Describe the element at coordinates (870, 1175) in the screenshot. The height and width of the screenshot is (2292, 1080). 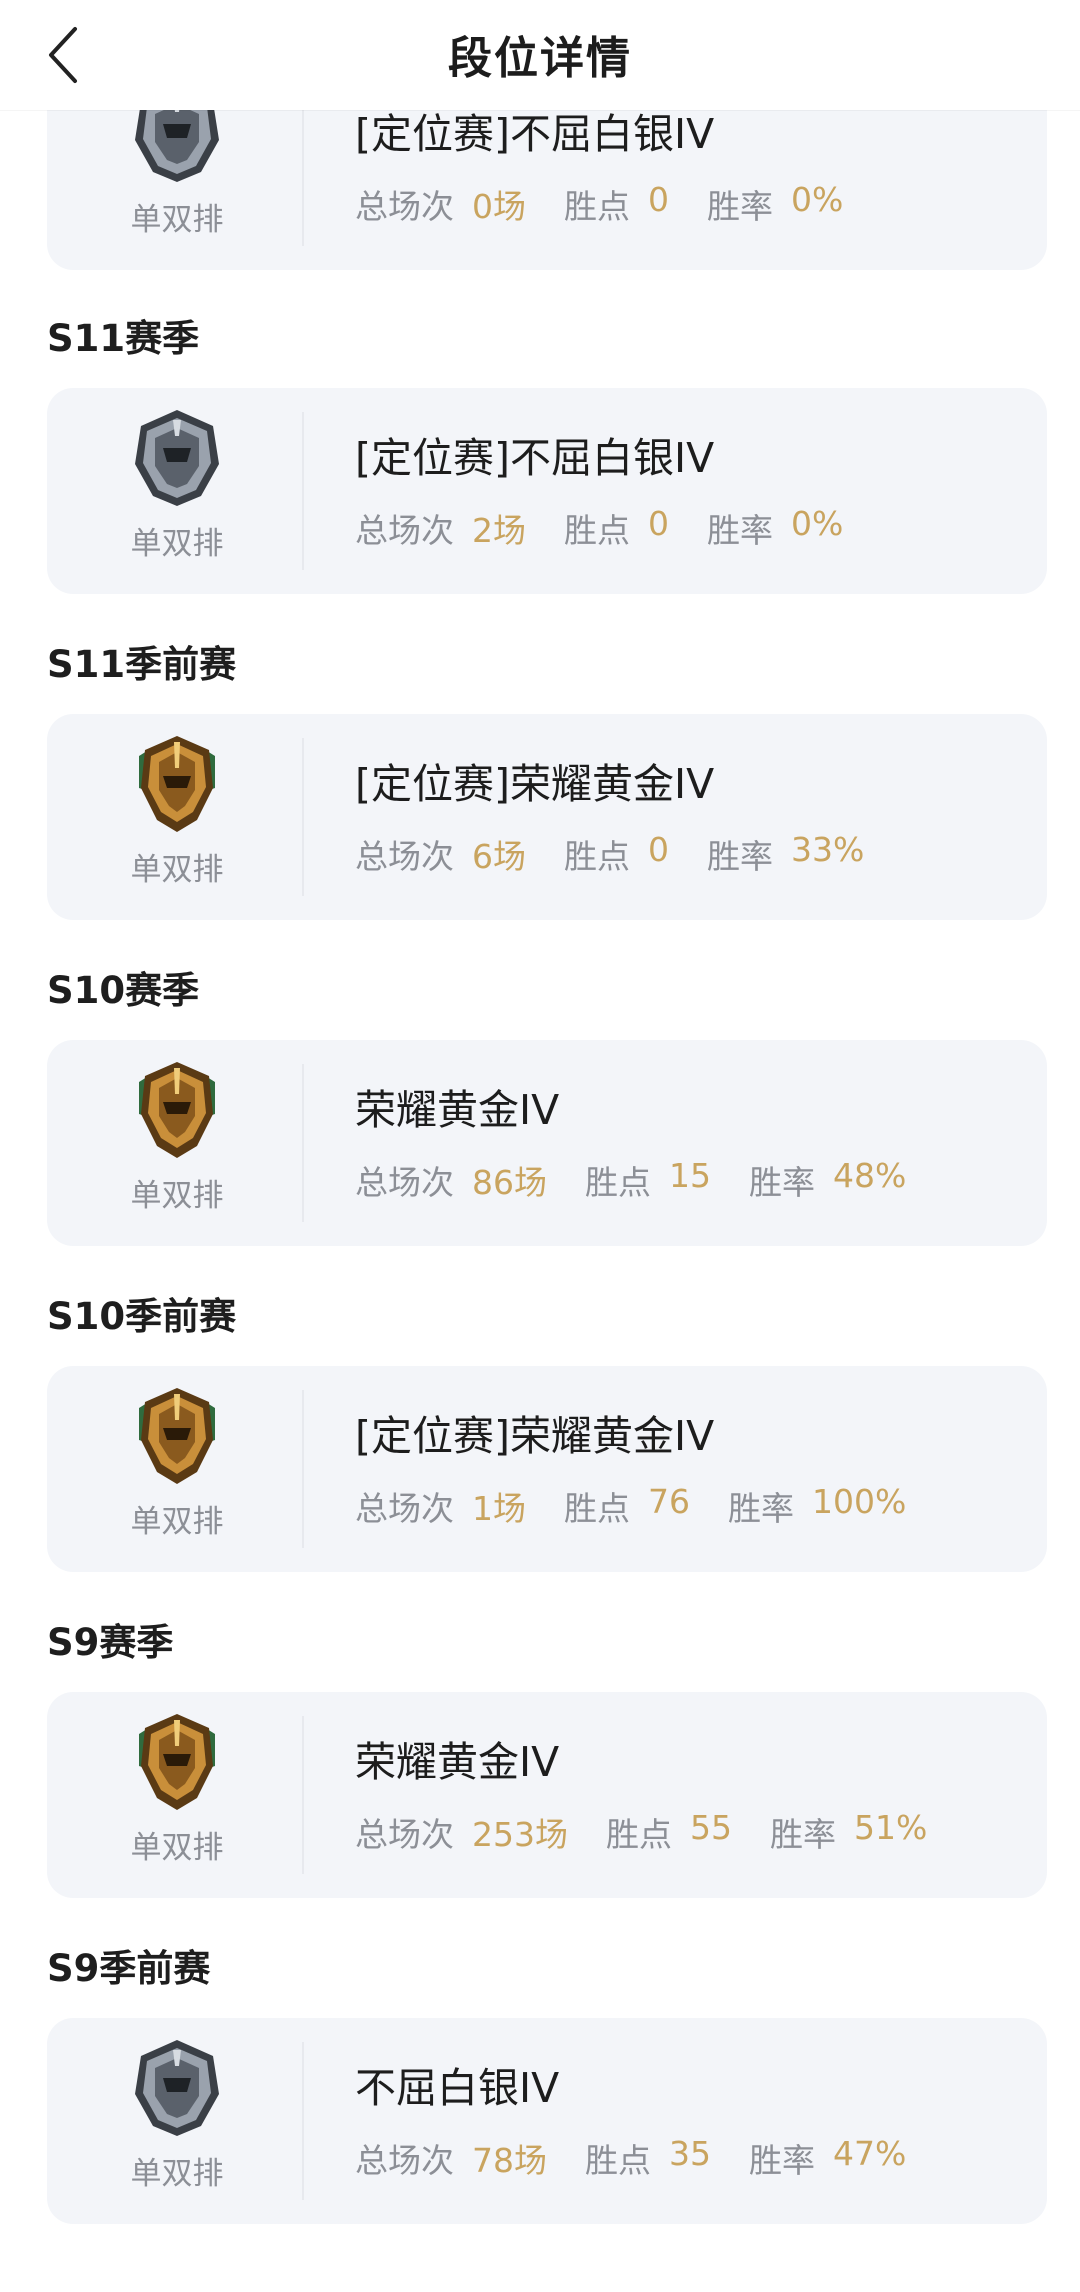
I see `winrate-value: 48%` at that location.